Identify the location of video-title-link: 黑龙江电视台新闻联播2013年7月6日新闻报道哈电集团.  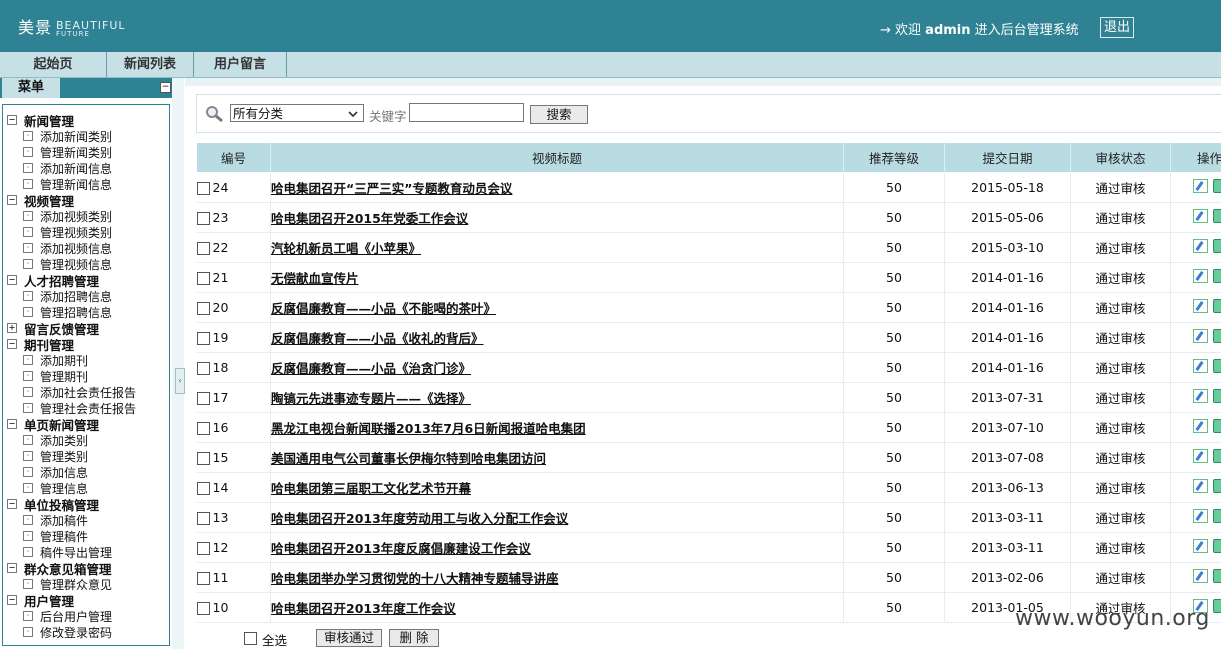
(428, 428).